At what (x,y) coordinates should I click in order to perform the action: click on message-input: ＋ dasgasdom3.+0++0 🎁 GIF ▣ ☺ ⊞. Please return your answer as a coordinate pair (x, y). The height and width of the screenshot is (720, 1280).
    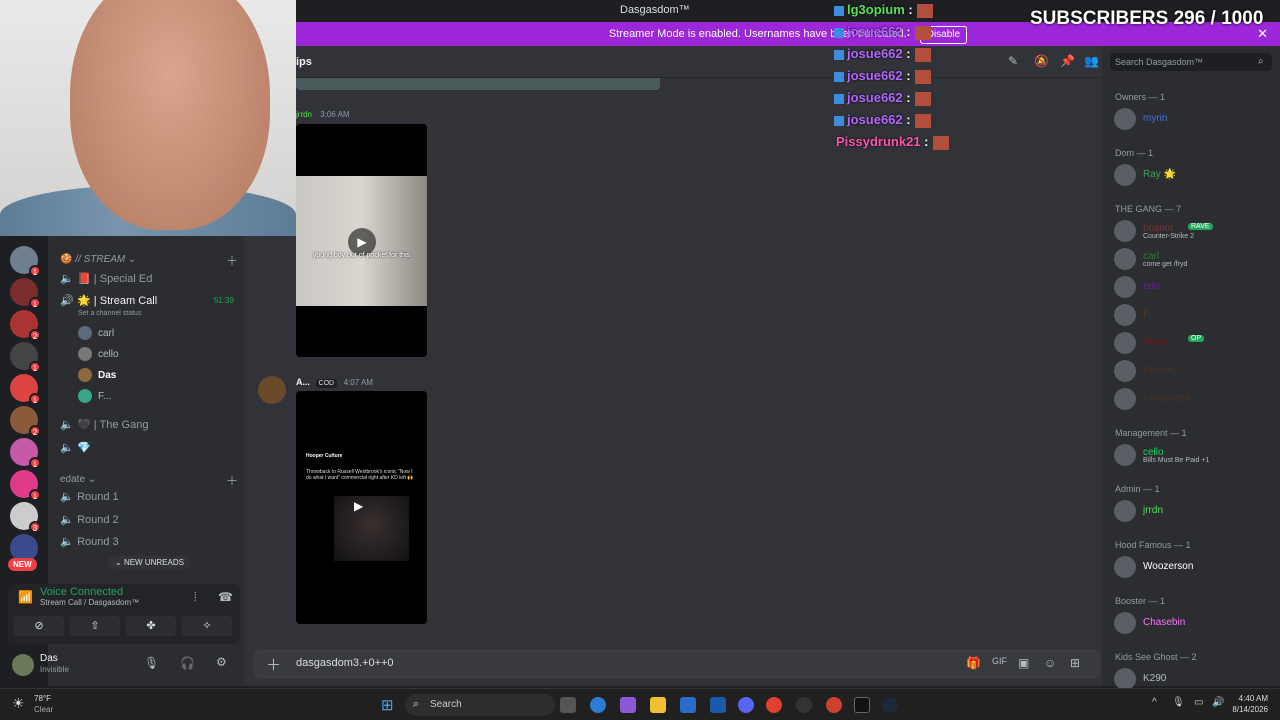
    Looking at the image, I should click on (677, 664).